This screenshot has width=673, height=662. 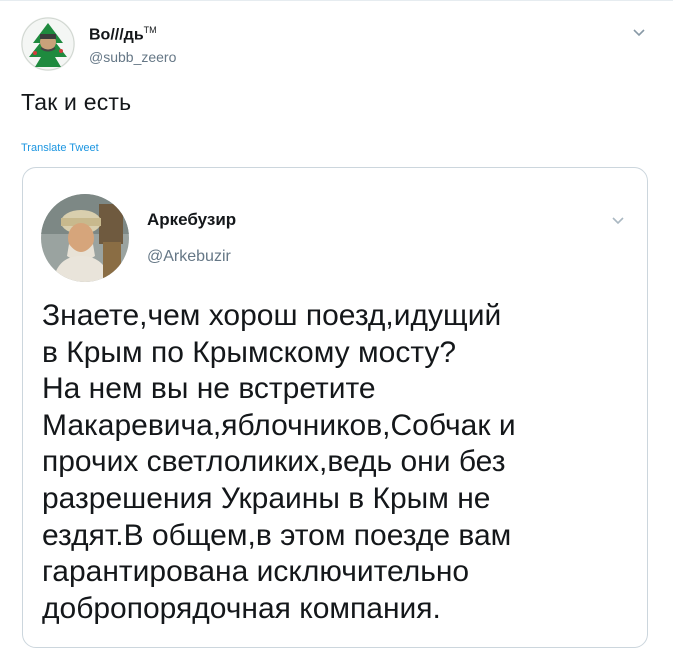 What do you see at coordinates (272, 315) in the screenshot?
I see `quoted-text-line: Знаете,чем хорош поезд,идущий` at bounding box center [272, 315].